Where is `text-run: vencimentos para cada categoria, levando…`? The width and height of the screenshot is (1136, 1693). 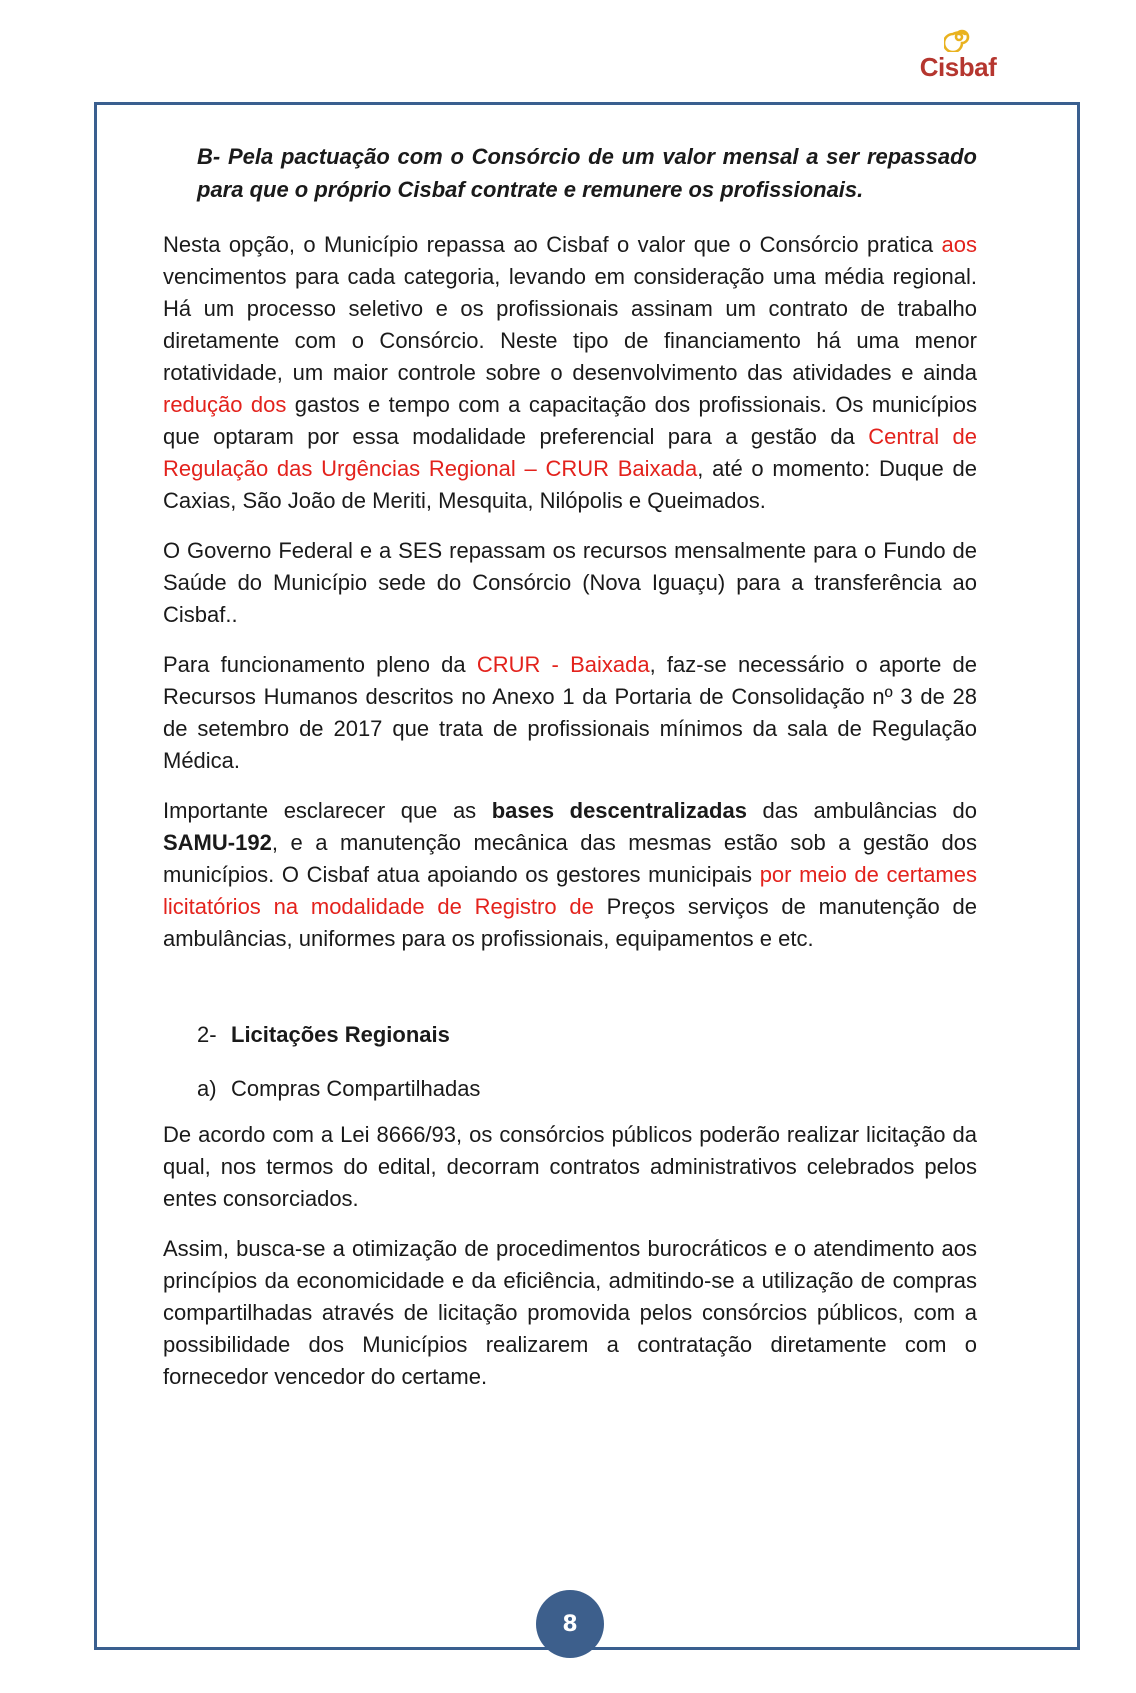 text-run: vencimentos para cada categoria, levando… is located at coordinates (570, 324).